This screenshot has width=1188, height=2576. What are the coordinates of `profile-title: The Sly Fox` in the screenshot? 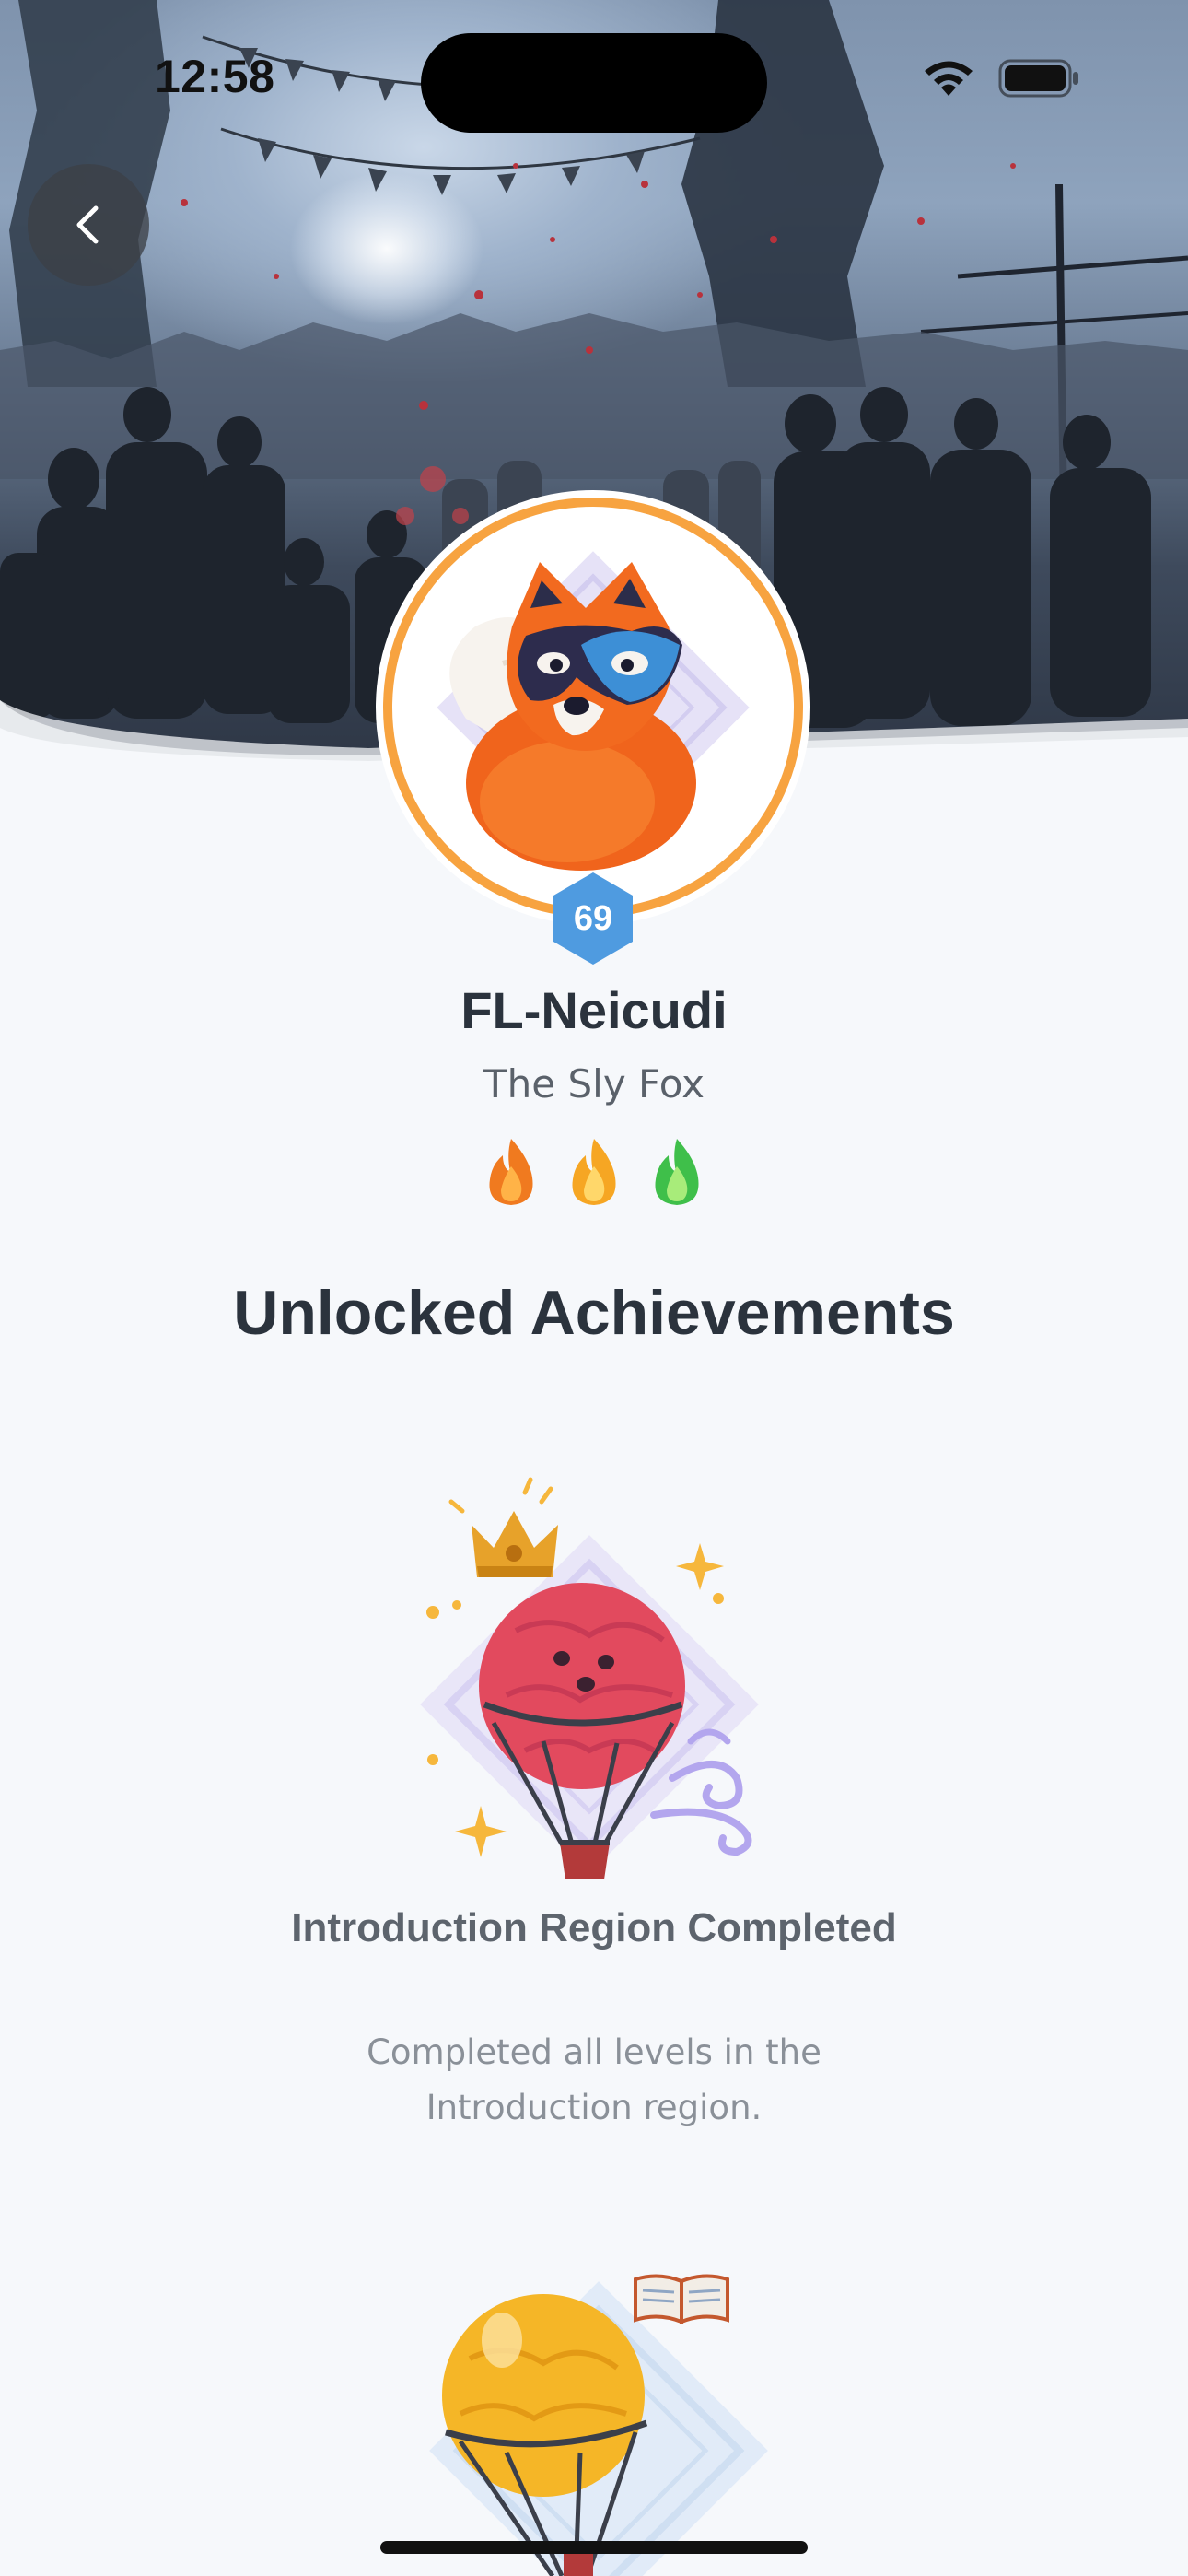 It's located at (594, 1084).